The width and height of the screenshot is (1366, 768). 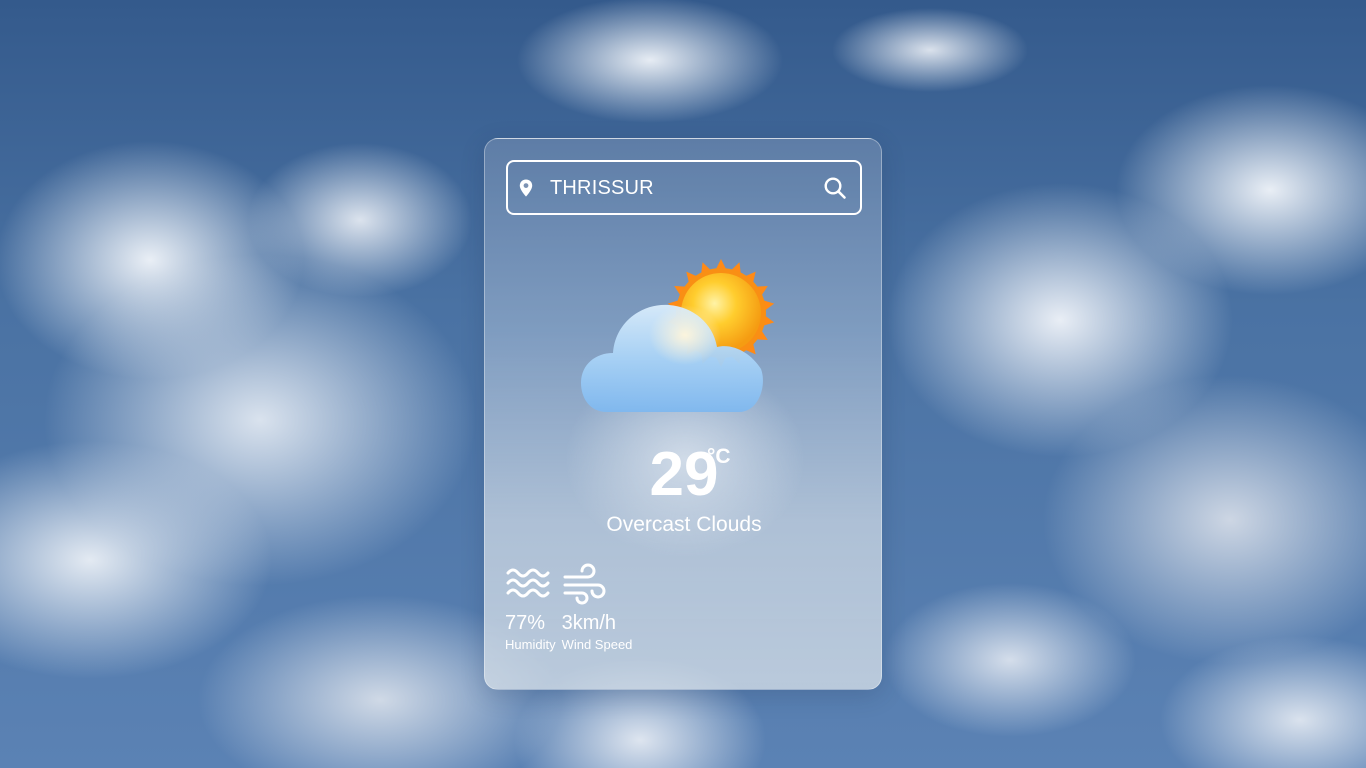 I want to click on location-input, so click(x=680, y=188).